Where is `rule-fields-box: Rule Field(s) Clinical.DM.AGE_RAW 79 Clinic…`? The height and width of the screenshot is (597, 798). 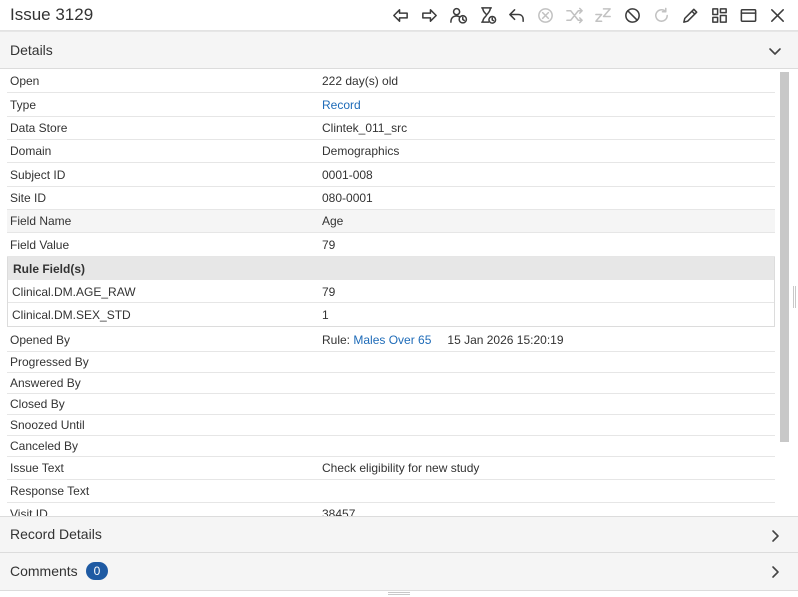
rule-fields-box: Rule Field(s) Clinical.DM.AGE_RAW 79 Clinic… is located at coordinates (391, 292).